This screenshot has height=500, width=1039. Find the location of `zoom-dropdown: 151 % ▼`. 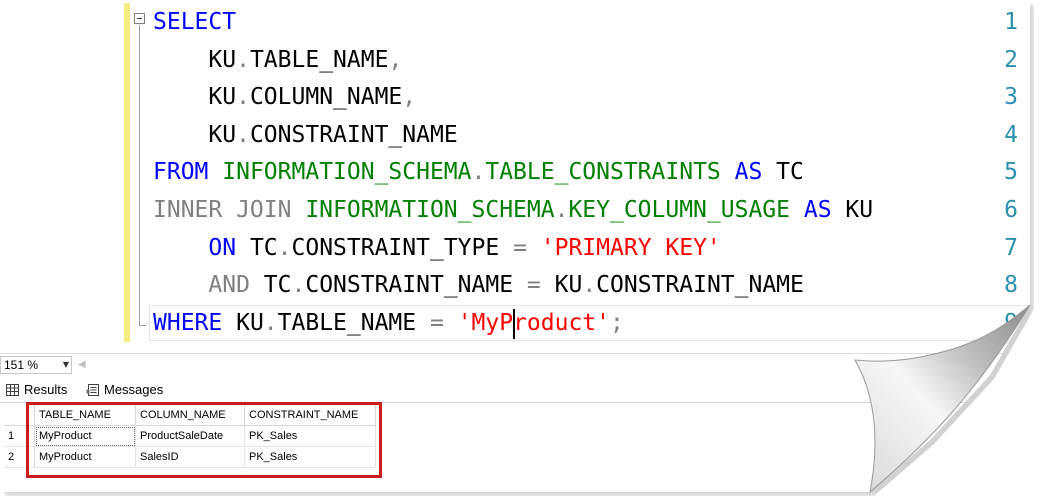

zoom-dropdown: 151 % ▼ is located at coordinates (36, 365).